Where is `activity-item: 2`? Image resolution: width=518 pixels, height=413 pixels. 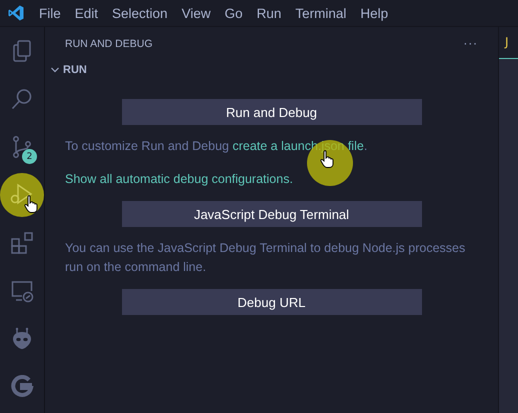 activity-item: 2 is located at coordinates (22, 147).